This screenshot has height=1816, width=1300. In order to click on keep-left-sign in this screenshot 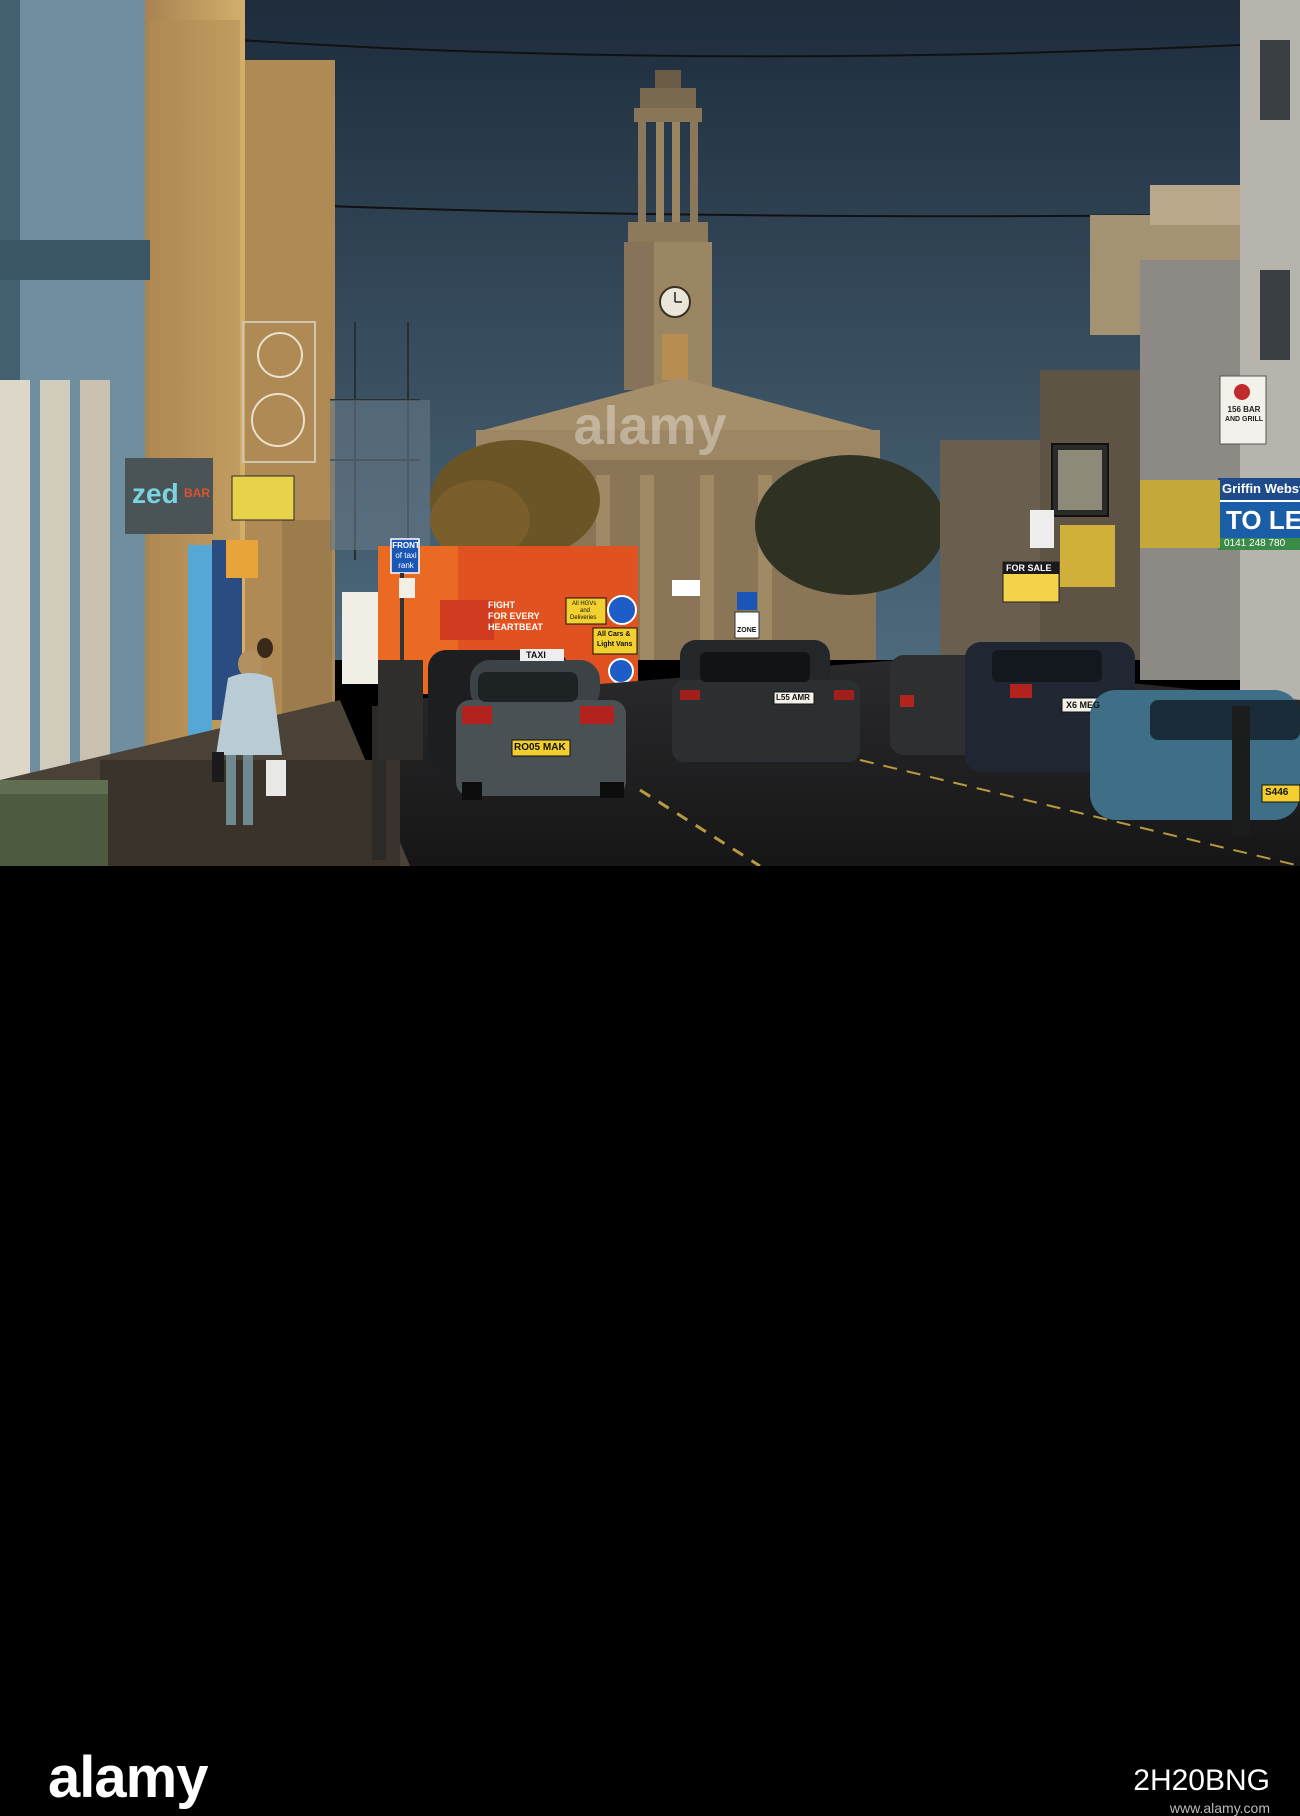, I will do `click(622, 610)`.